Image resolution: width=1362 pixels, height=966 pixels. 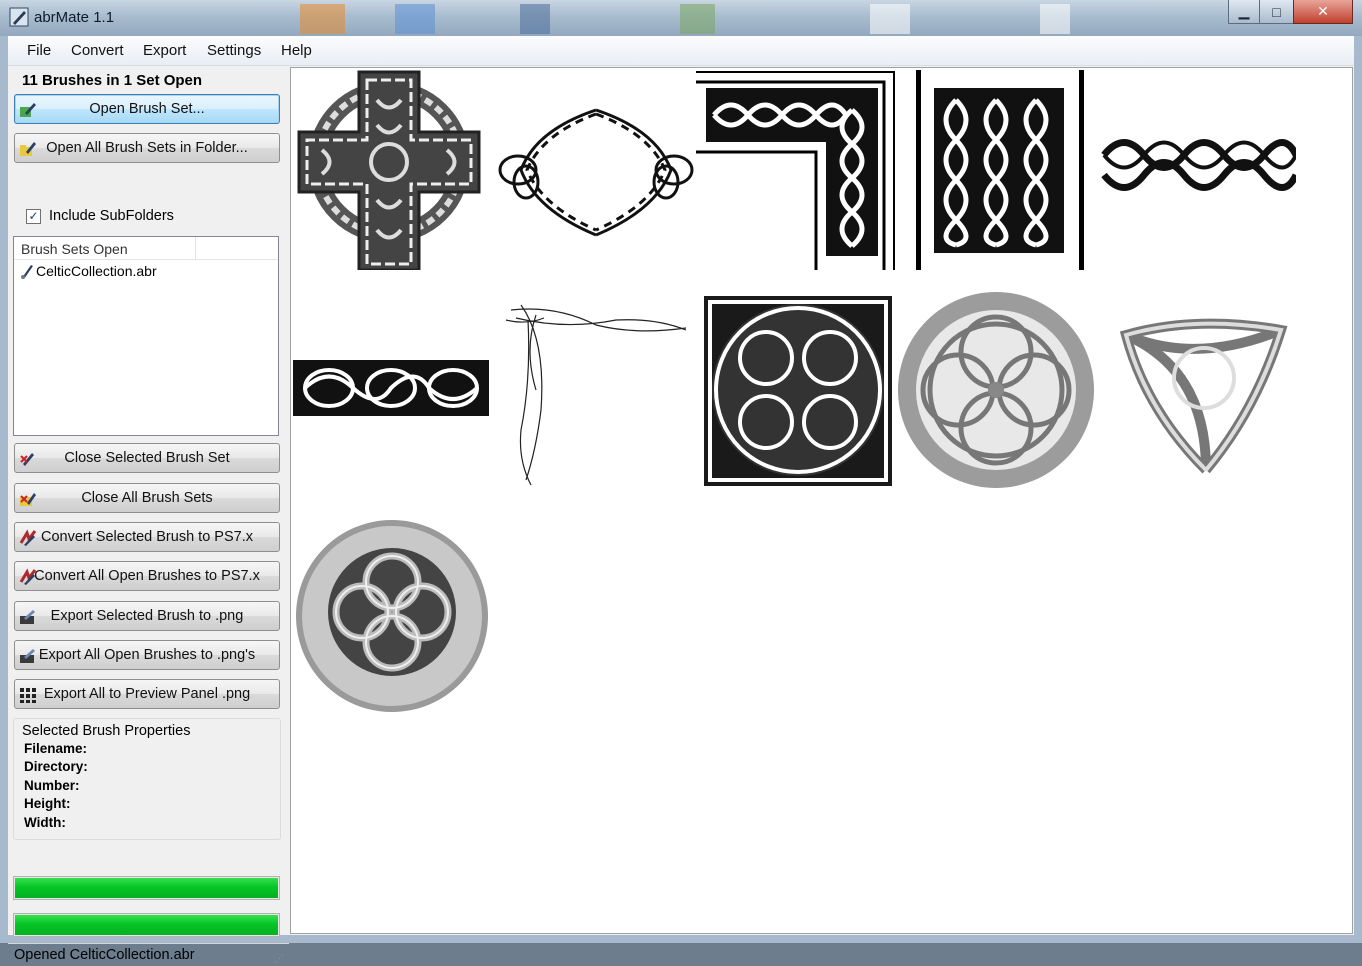 What do you see at coordinates (28, 537) in the screenshot?
I see `convert-icon` at bounding box center [28, 537].